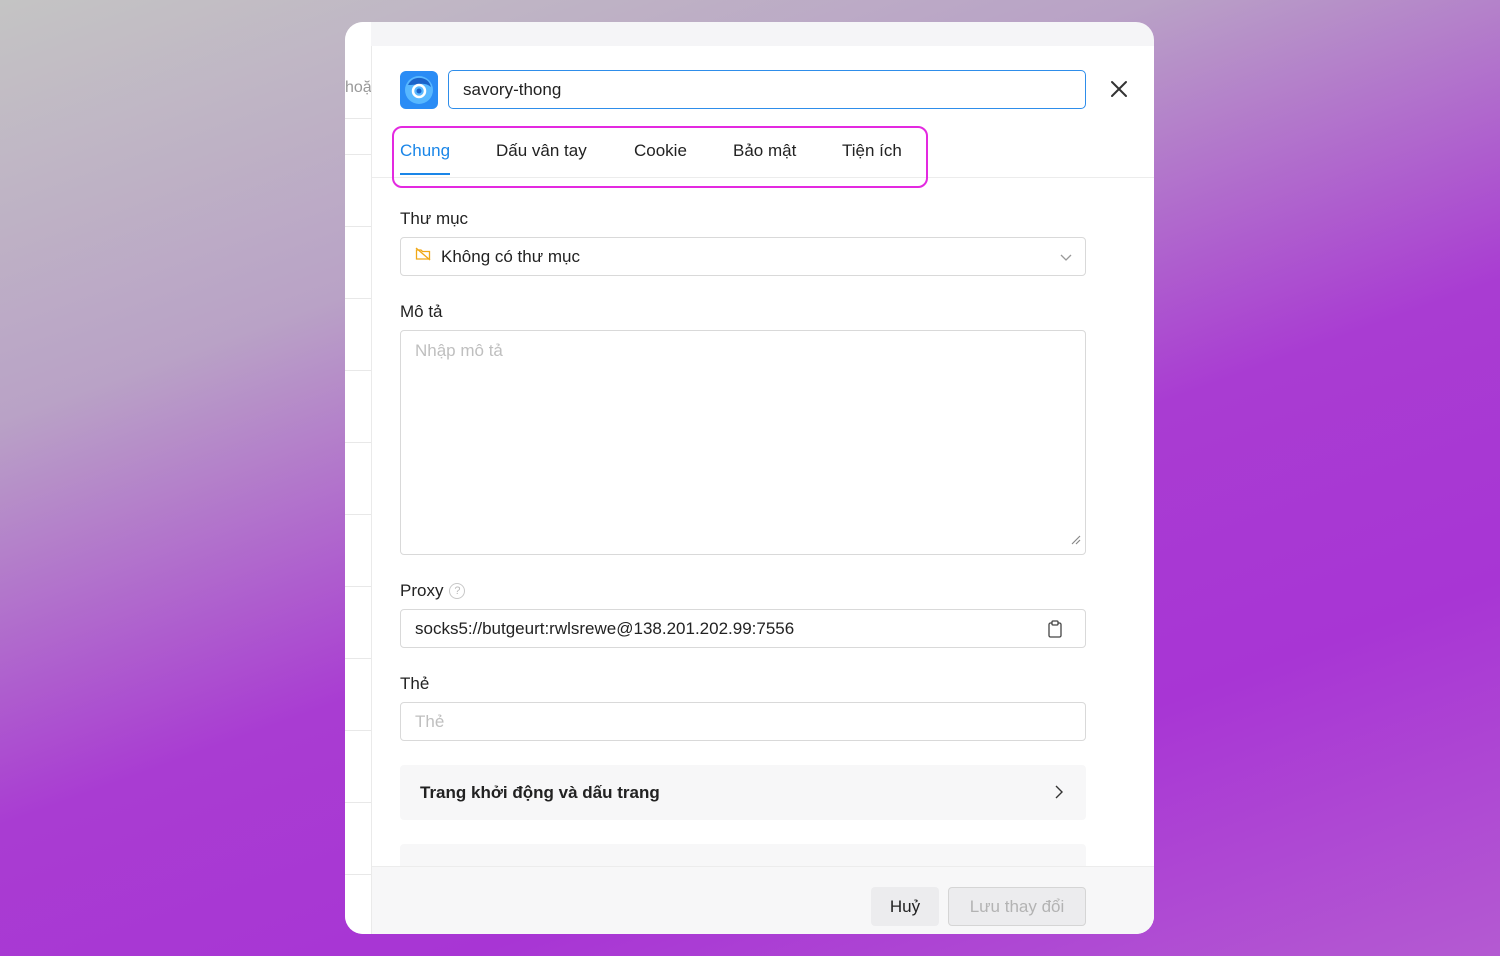  I want to click on footer-bar: Huỷ Lưu thay đổi, so click(763, 900).